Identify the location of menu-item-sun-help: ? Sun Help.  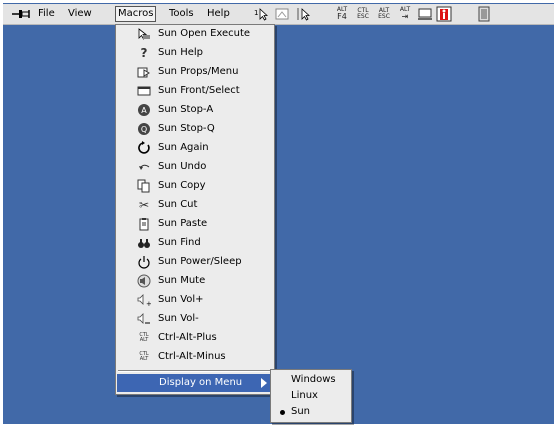
(195, 53).